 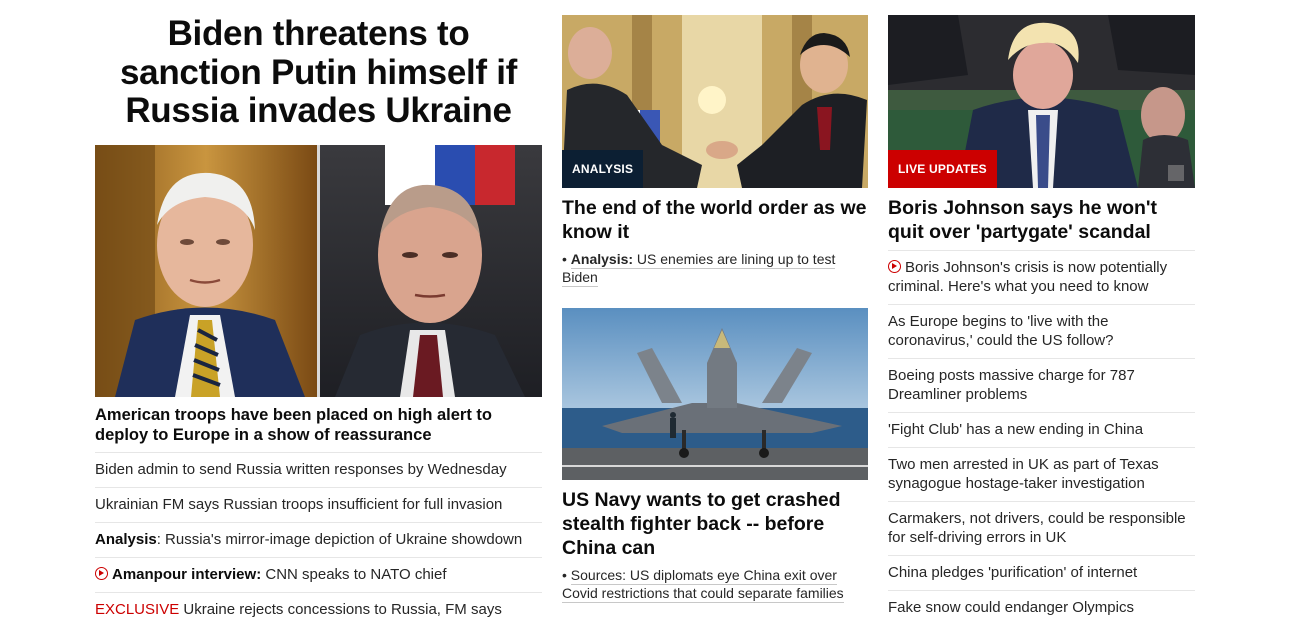 What do you see at coordinates (603, 169) in the screenshot?
I see `analysis-badge: ANALYSIS` at bounding box center [603, 169].